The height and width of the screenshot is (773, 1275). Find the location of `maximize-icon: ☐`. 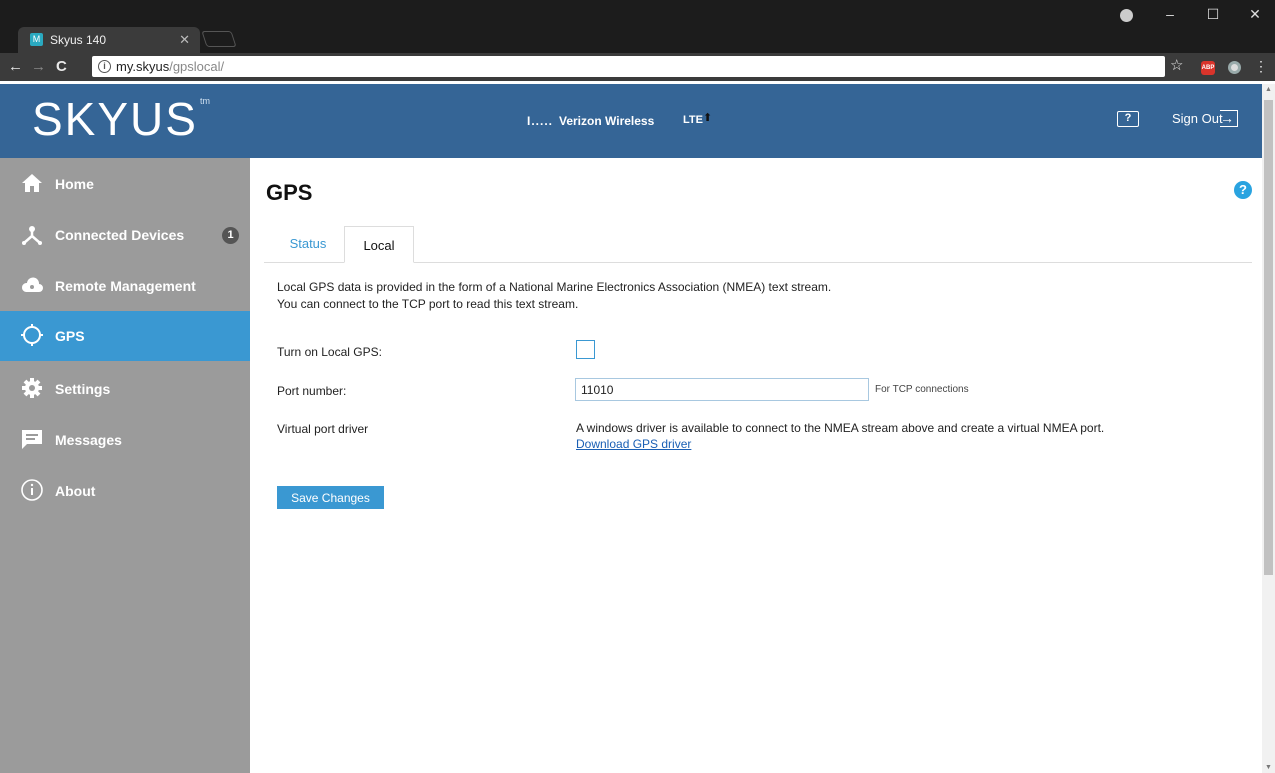

maximize-icon: ☐ is located at coordinates (1213, 14).